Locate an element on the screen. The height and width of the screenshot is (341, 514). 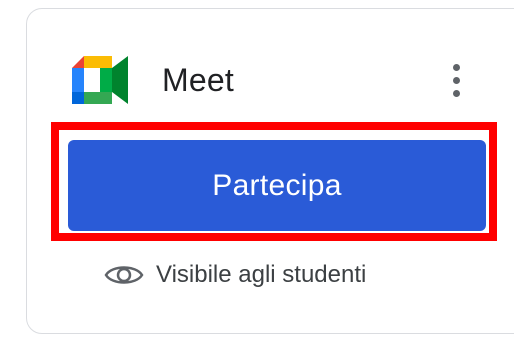
more-options-button is located at coordinates (456, 80).